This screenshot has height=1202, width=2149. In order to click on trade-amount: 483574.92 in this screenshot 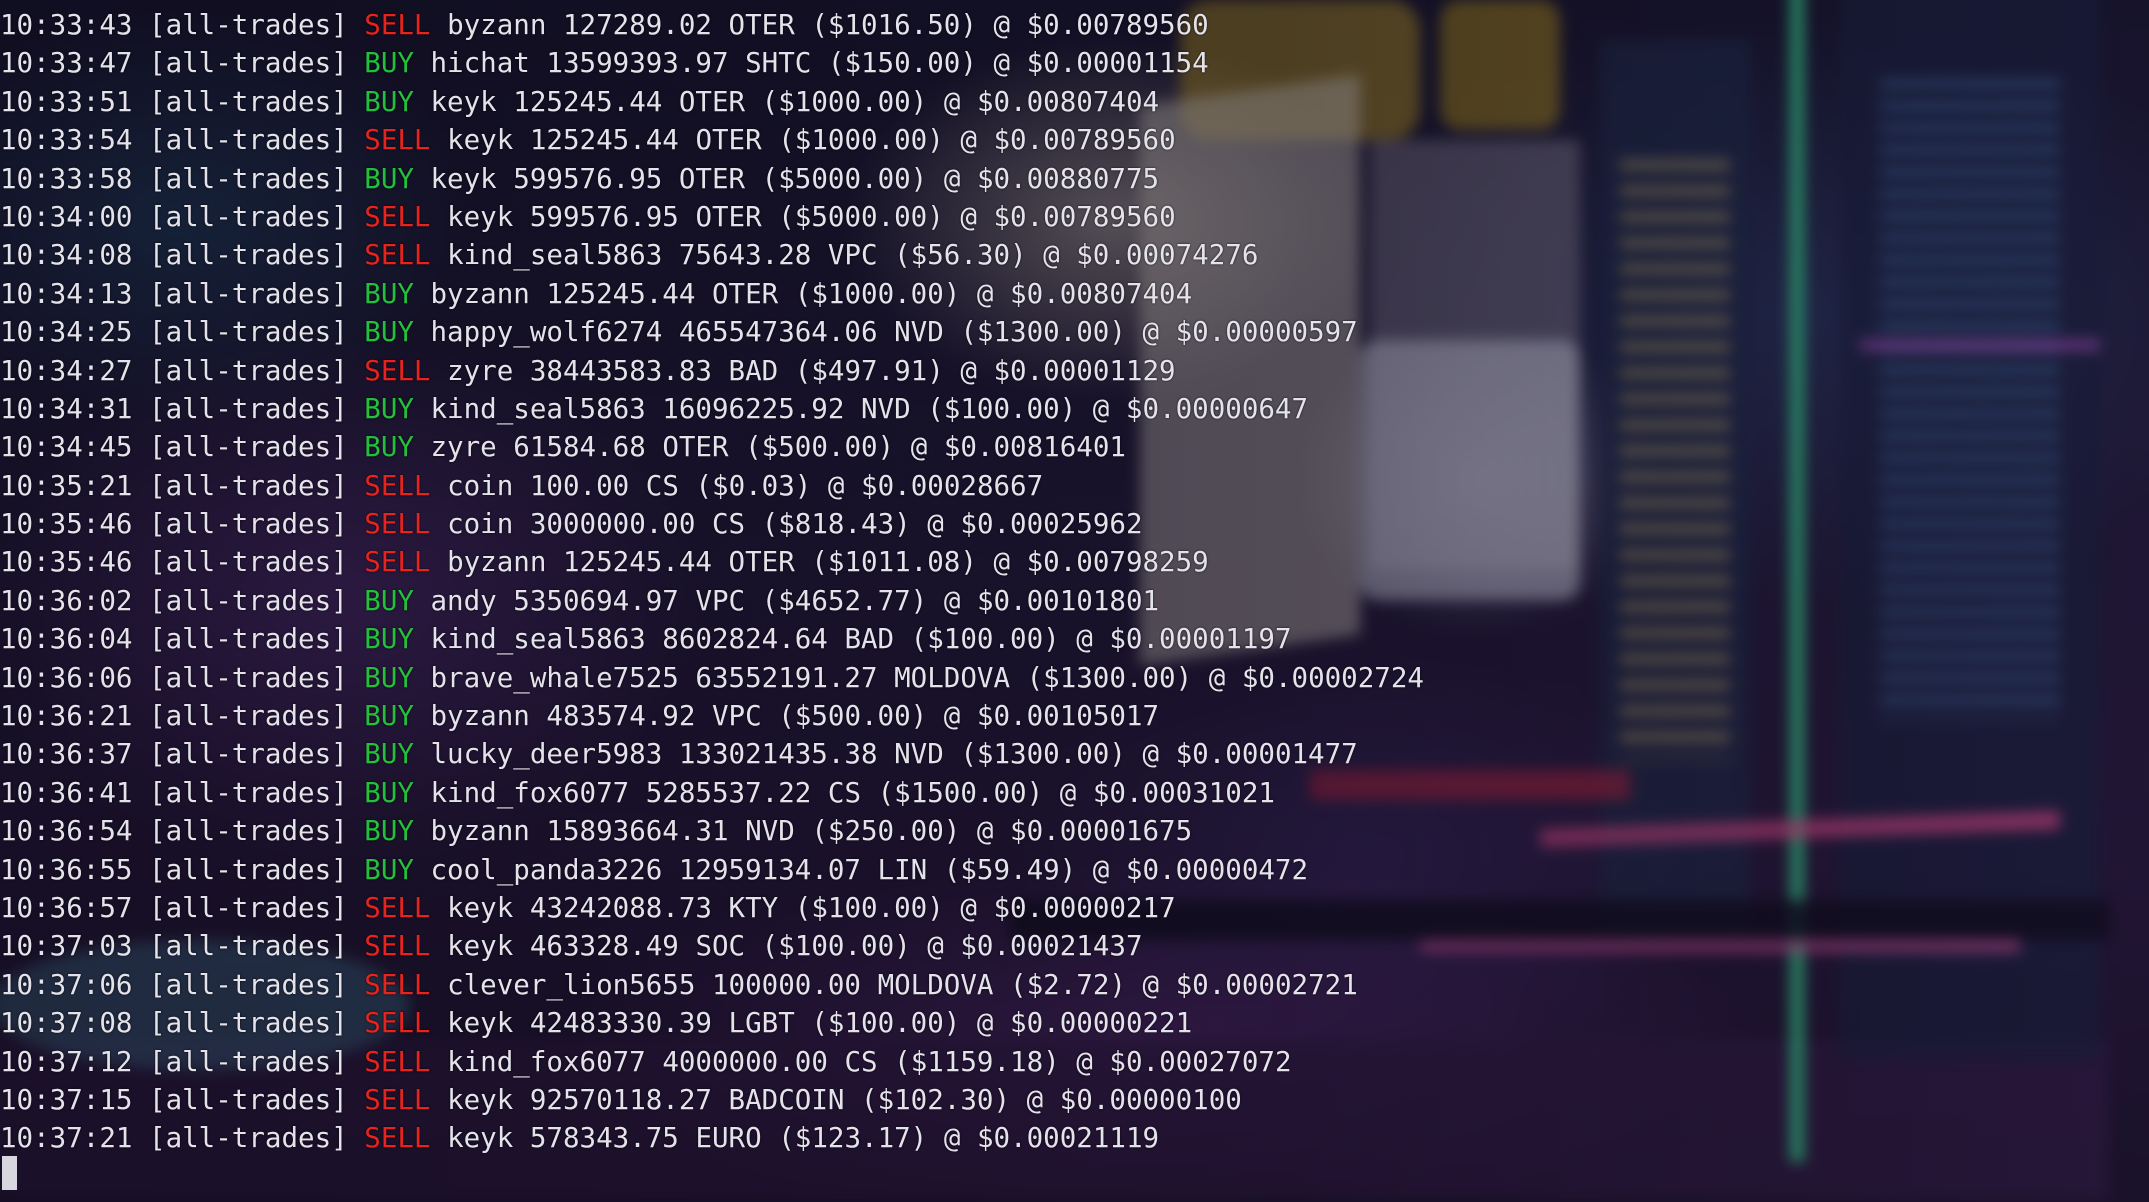, I will do `click(621, 716)`.